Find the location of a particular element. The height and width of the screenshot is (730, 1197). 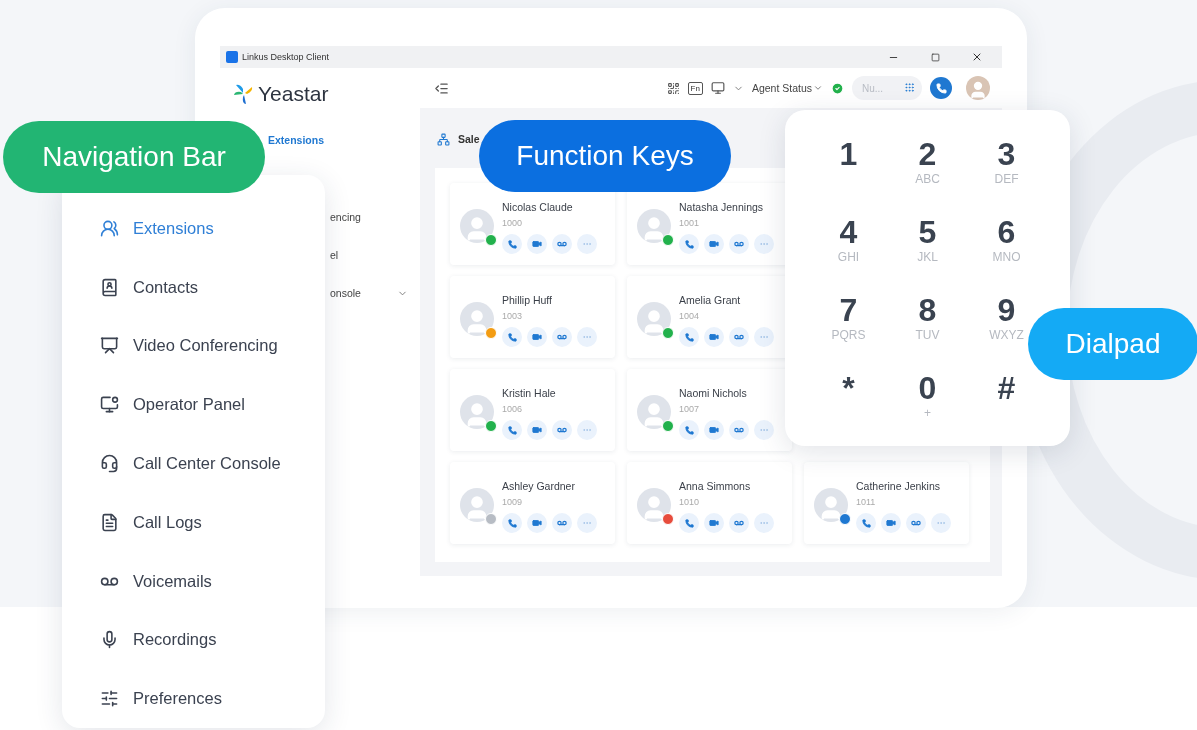

sidebar-item: onsole is located at coordinates (369, 293).